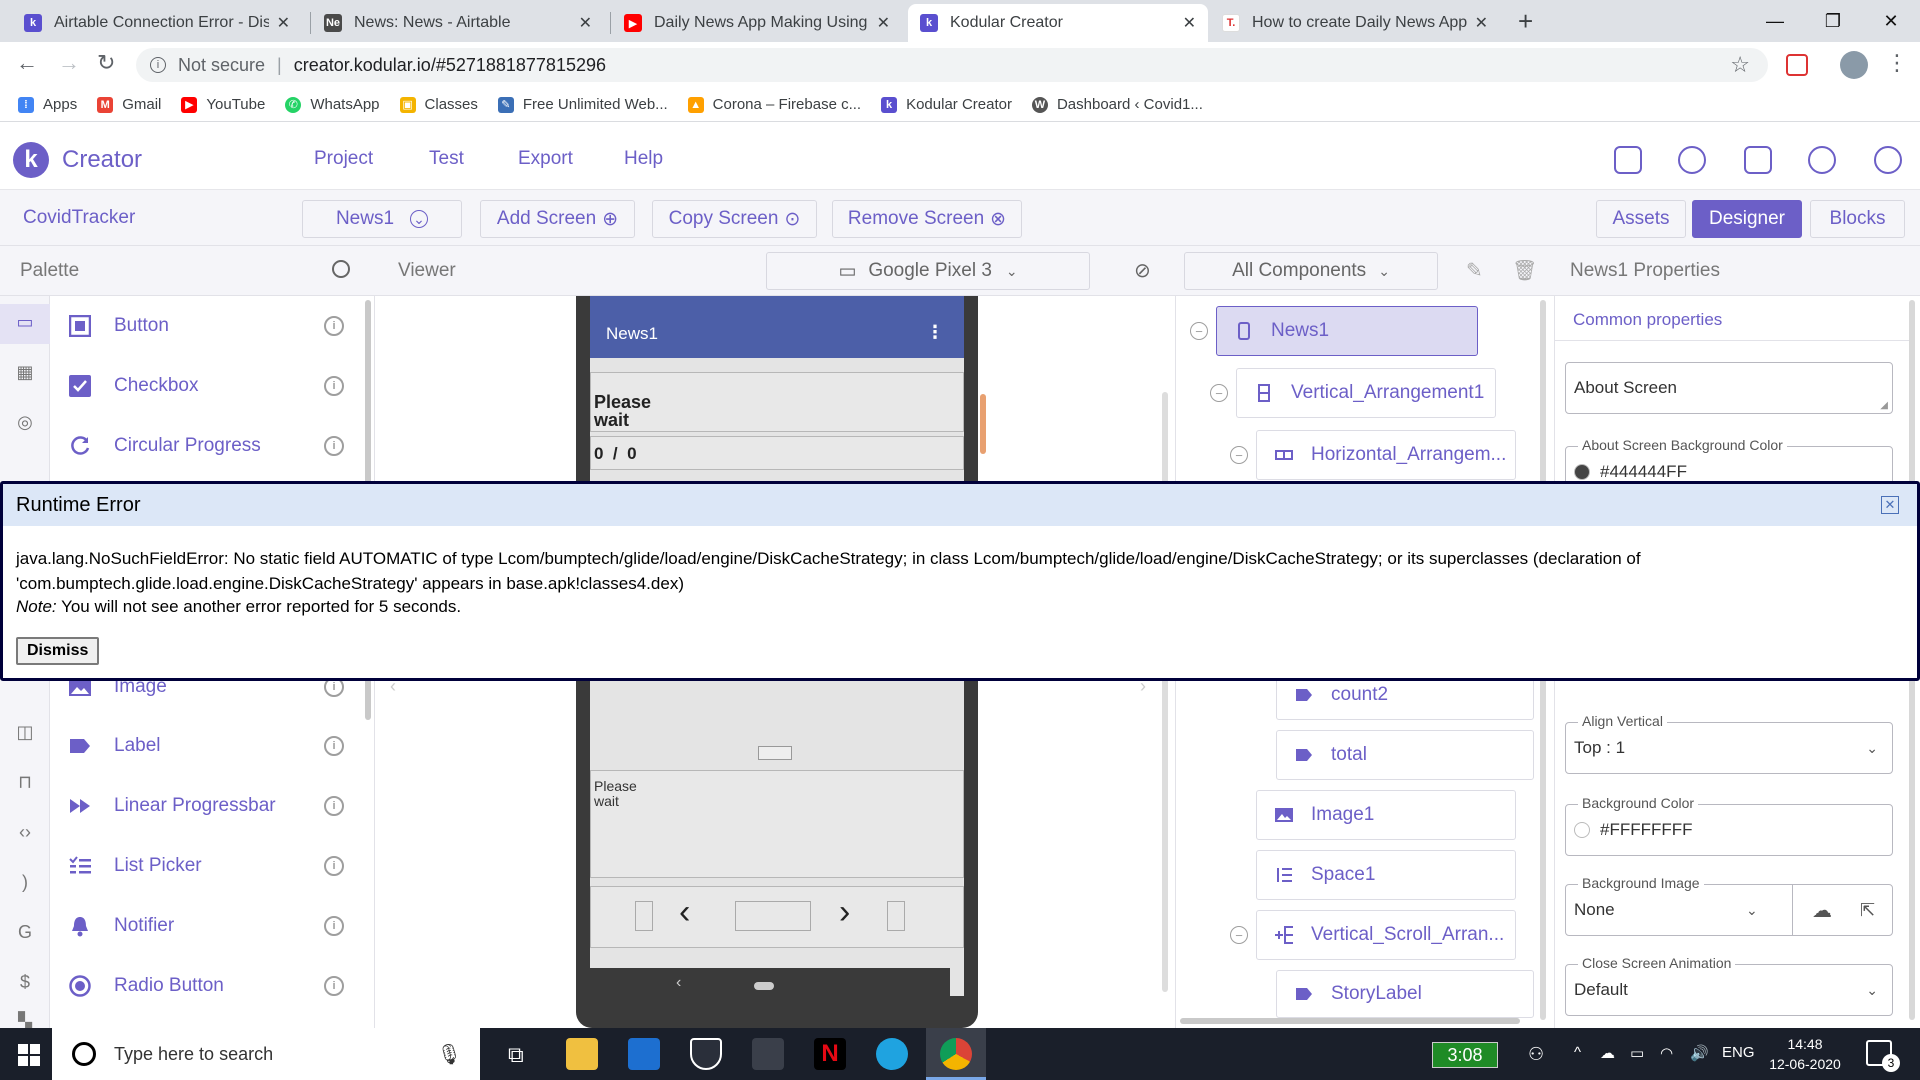 Image resolution: width=1920 pixels, height=1080 pixels. I want to click on close-icon: ✕, so click(1890, 505).